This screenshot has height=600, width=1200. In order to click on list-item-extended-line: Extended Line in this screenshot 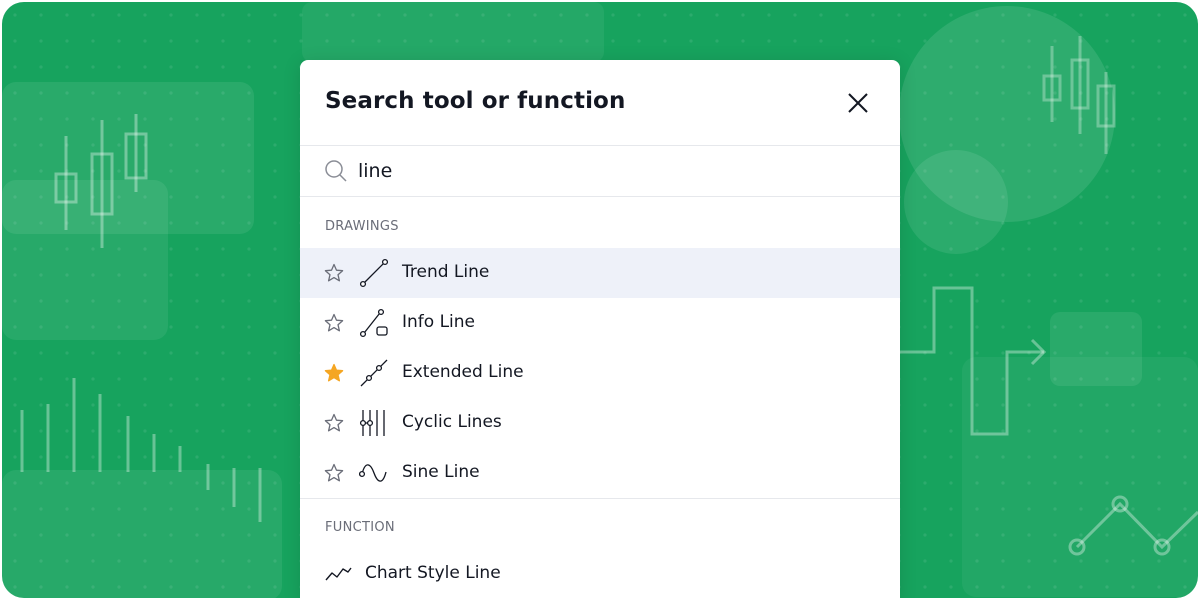, I will do `click(600, 373)`.